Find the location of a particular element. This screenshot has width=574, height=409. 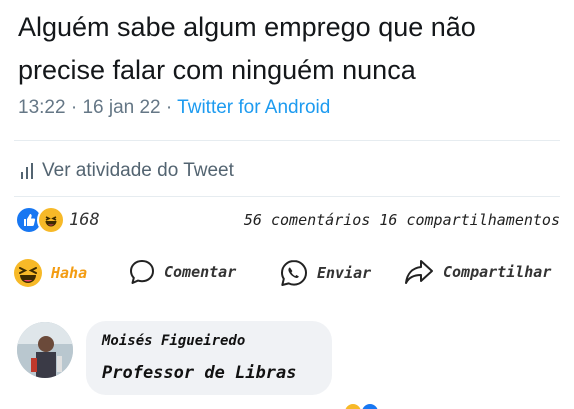

avatar is located at coordinates (45, 350).